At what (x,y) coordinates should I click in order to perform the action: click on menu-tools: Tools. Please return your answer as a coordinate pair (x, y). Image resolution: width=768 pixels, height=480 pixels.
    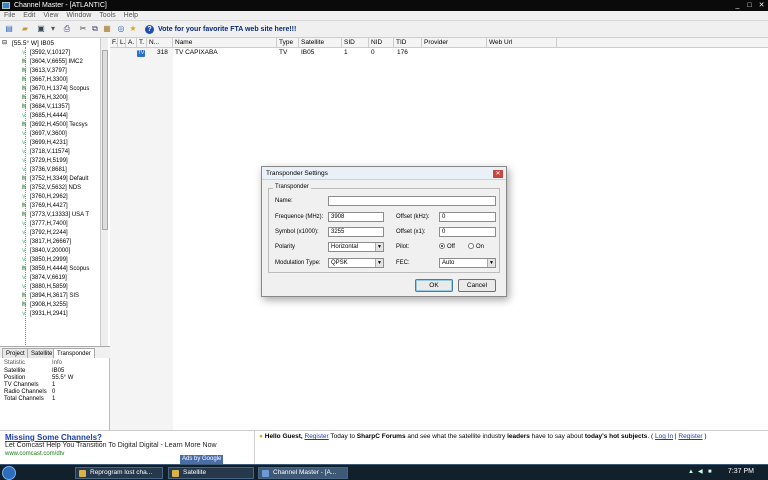
    Looking at the image, I should click on (107, 16).